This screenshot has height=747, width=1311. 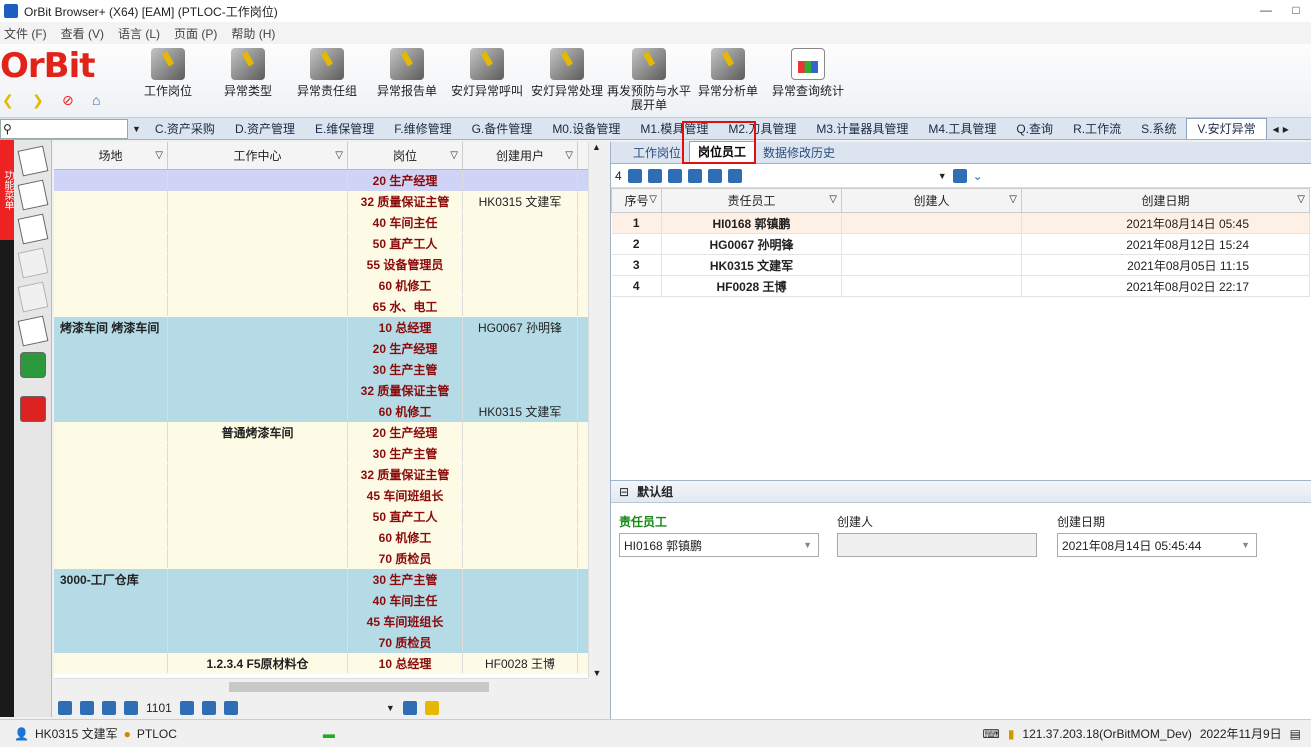 I want to click on stop-icon: ⊘, so click(x=68, y=100).